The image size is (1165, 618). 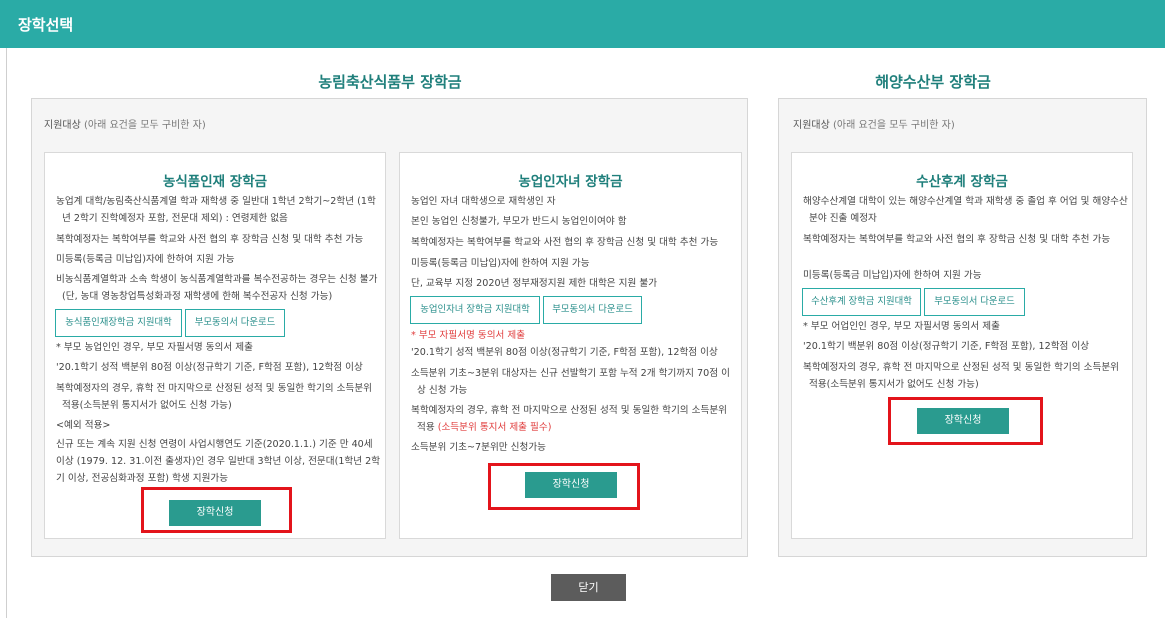 I want to click on successor-item: 농업인 자녀 대학생으로 재학생인 자, so click(x=483, y=201).